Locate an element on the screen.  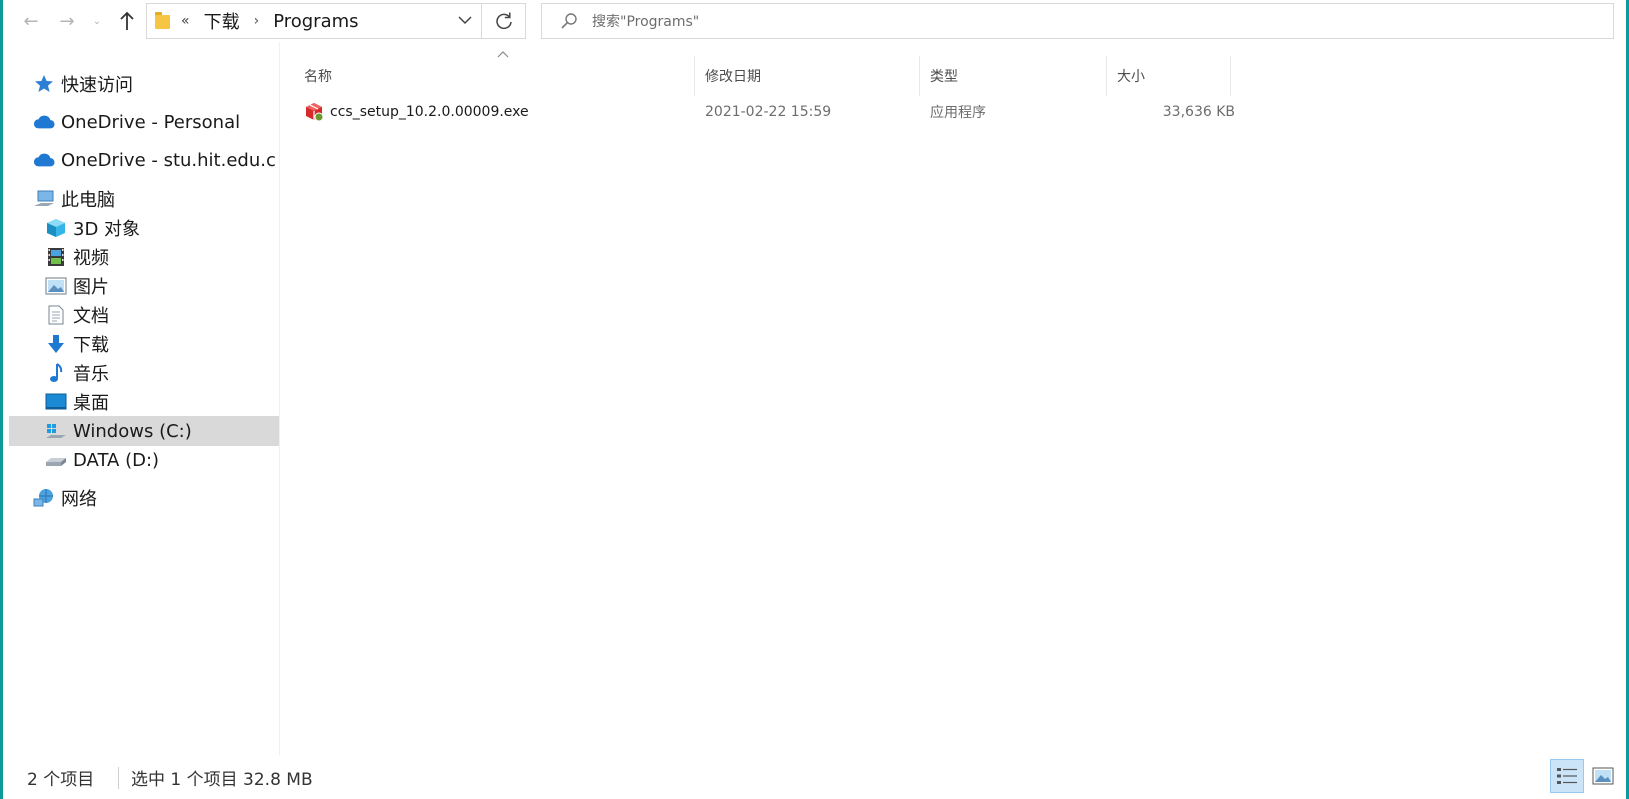
column-header-date-modified: 修改日期 is located at coordinates (807, 76).